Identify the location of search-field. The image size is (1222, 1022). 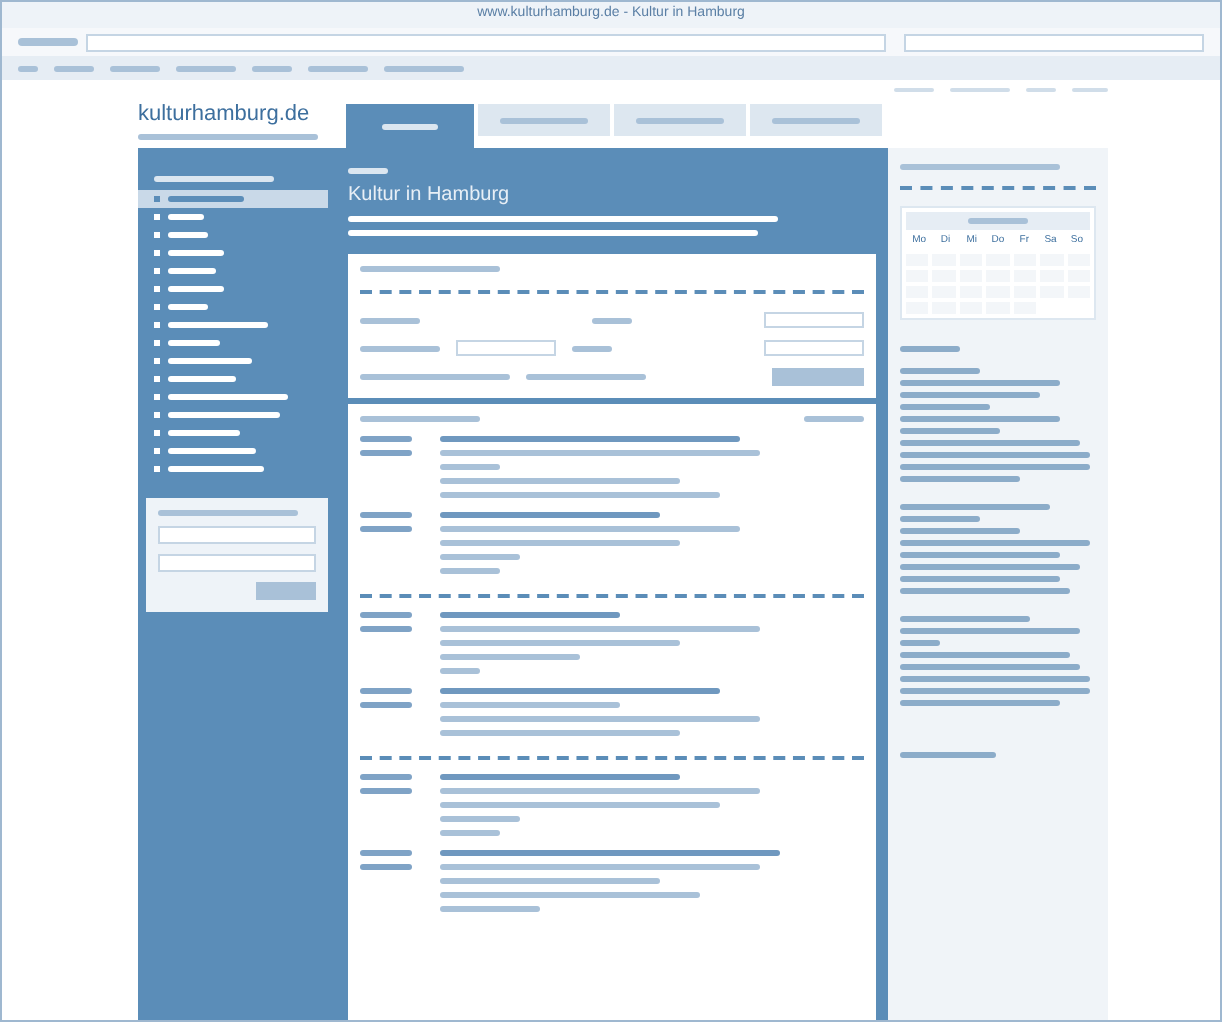
(1054, 42).